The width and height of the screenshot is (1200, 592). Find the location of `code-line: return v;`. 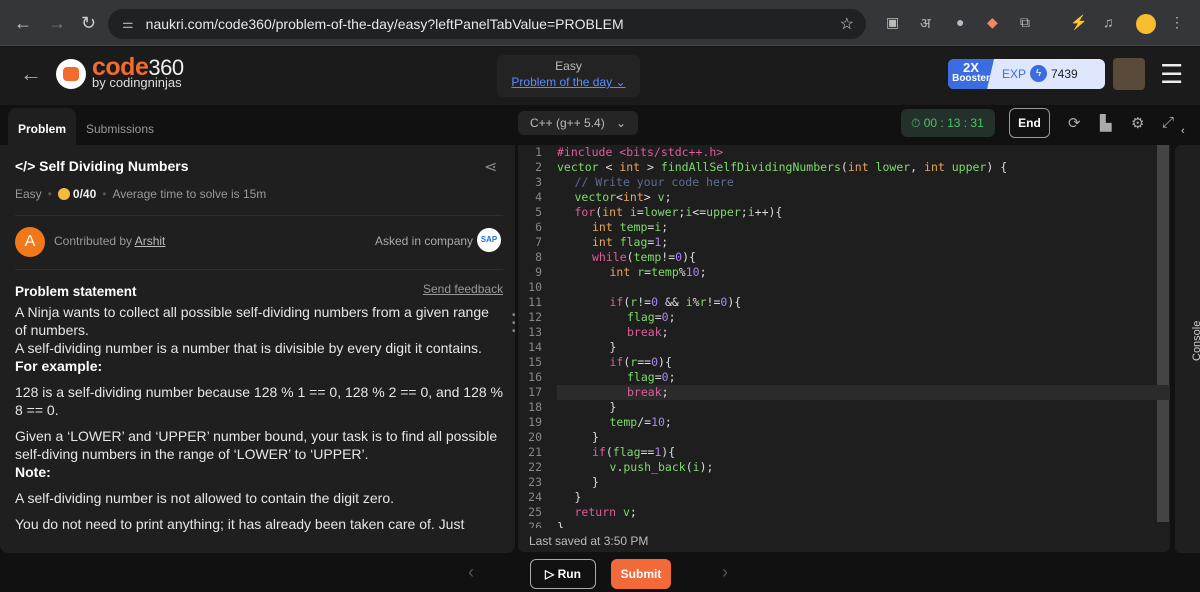

code-line: return v; is located at coordinates (597, 512).